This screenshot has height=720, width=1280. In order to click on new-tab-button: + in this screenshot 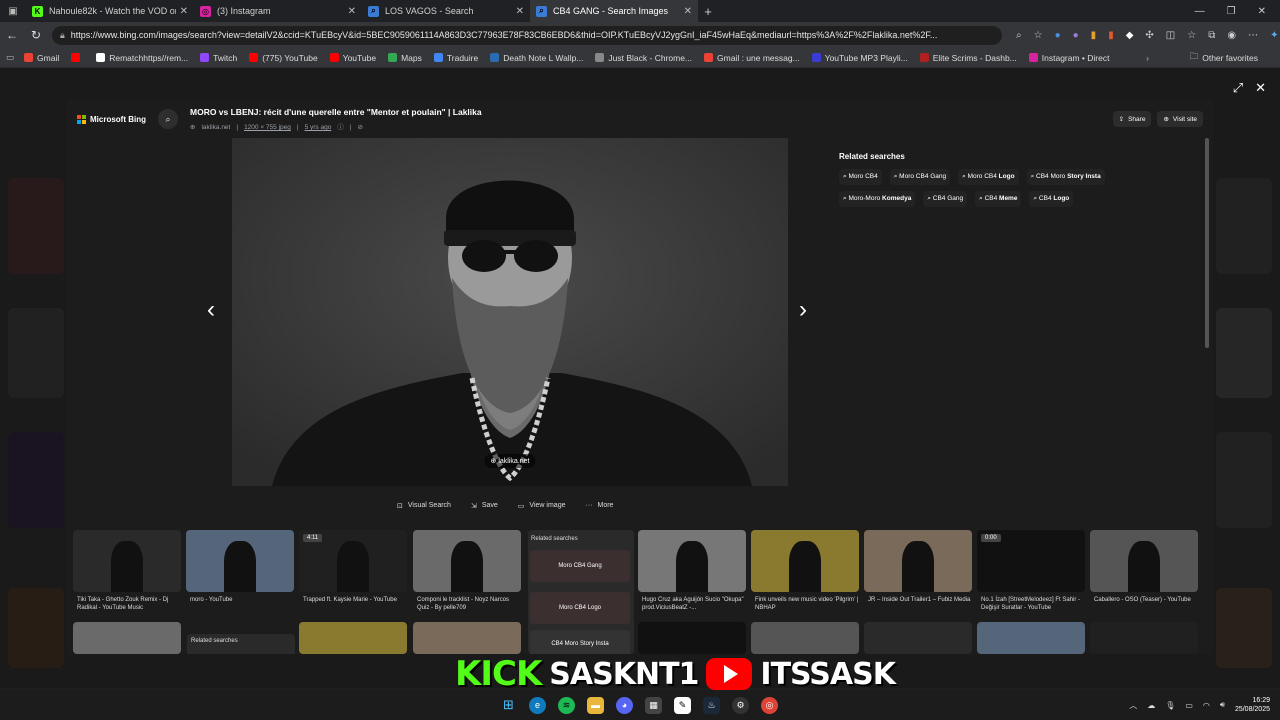, I will do `click(708, 11)`.